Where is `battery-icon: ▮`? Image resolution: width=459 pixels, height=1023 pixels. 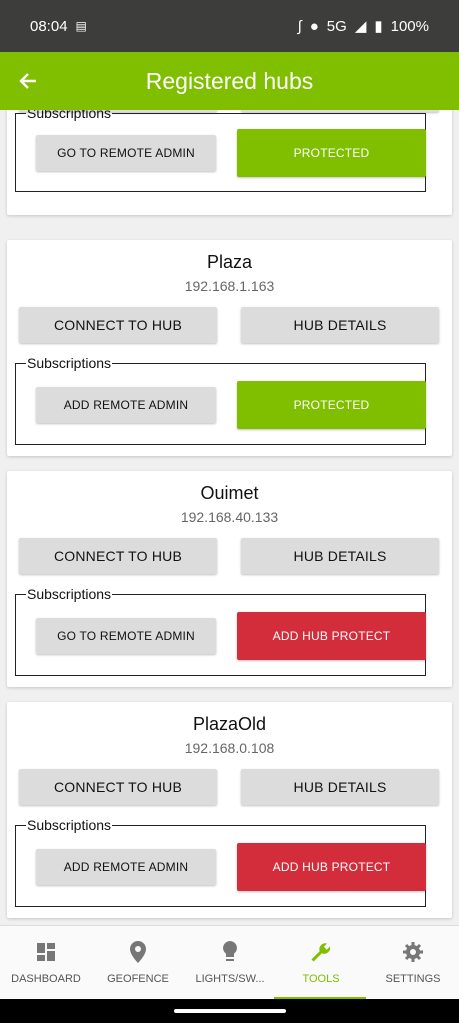
battery-icon: ▮ is located at coordinates (378, 26).